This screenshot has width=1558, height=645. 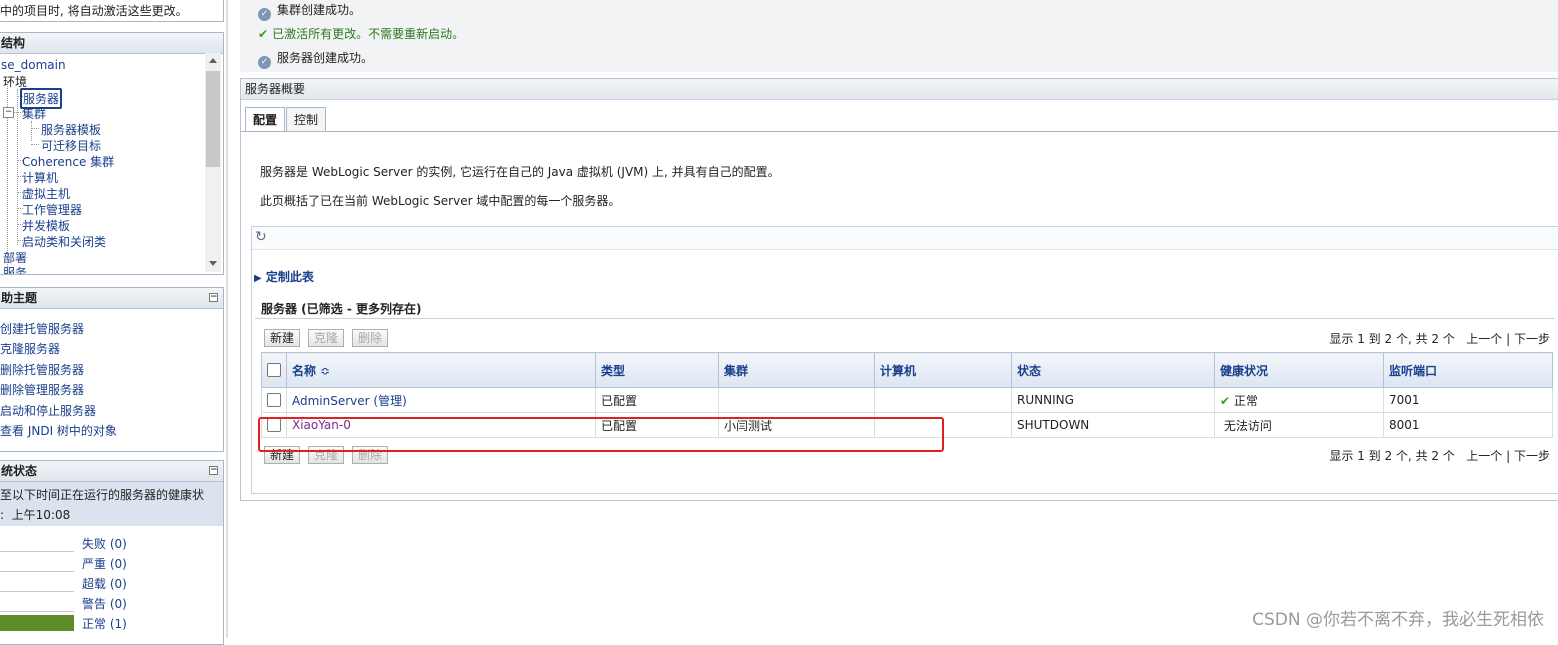 What do you see at coordinates (37, 623) in the screenshot?
I see `health-bar-ok` at bounding box center [37, 623].